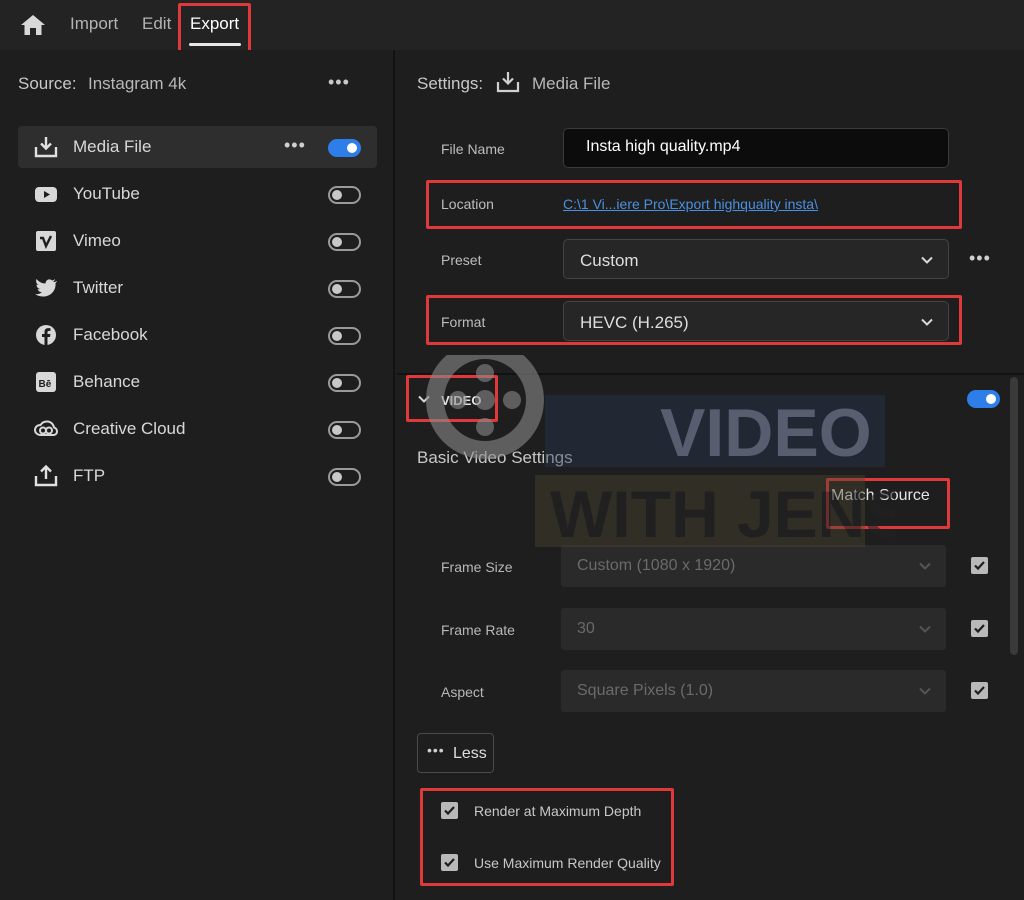  What do you see at coordinates (344, 195) in the screenshot?
I see `youtube-toggle` at bounding box center [344, 195].